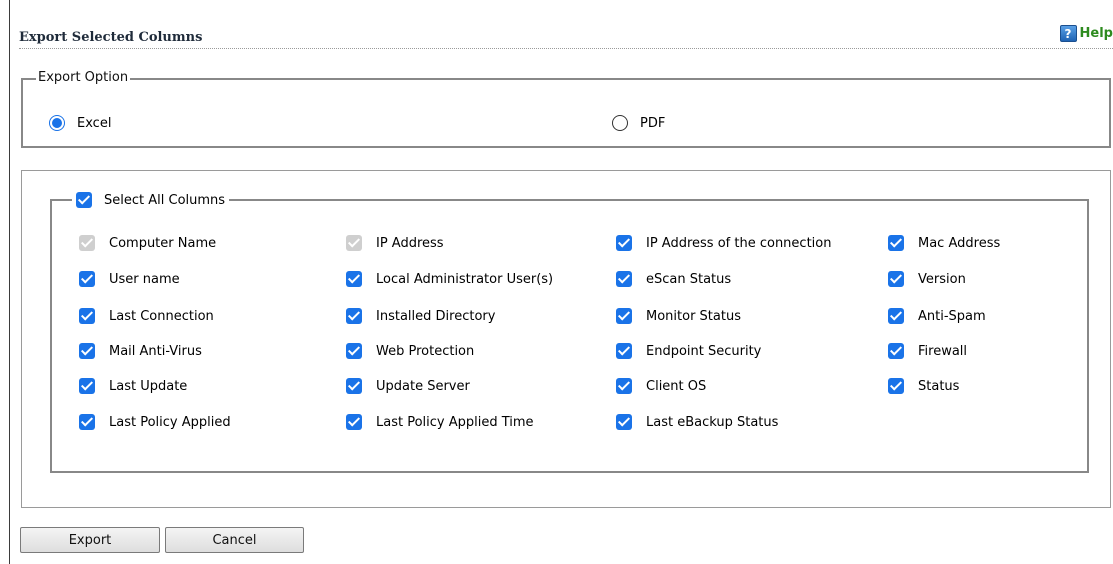 The width and height of the screenshot is (1113, 564). I want to click on column-option: User name, so click(129, 279).